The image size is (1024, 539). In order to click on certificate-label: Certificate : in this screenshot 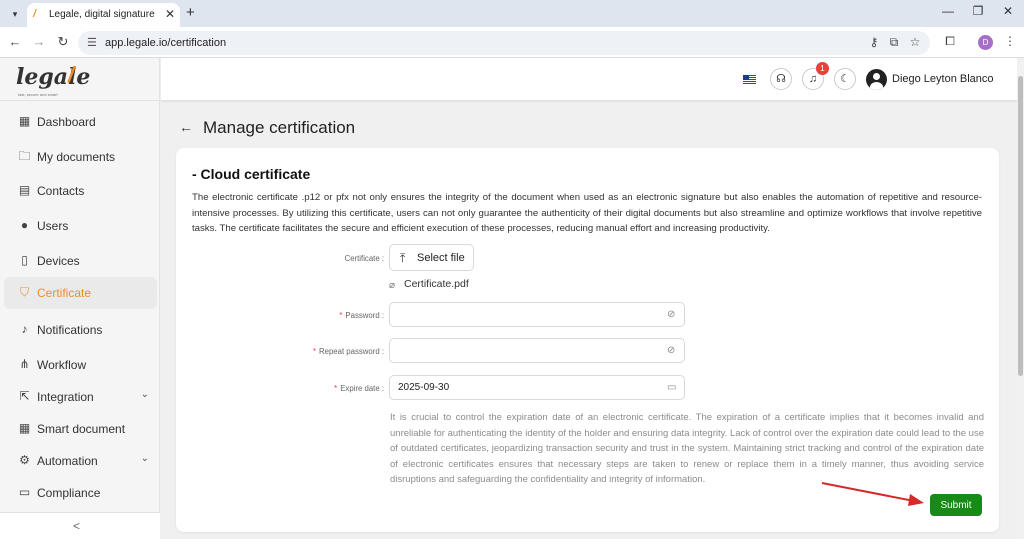, I will do `click(284, 258)`.